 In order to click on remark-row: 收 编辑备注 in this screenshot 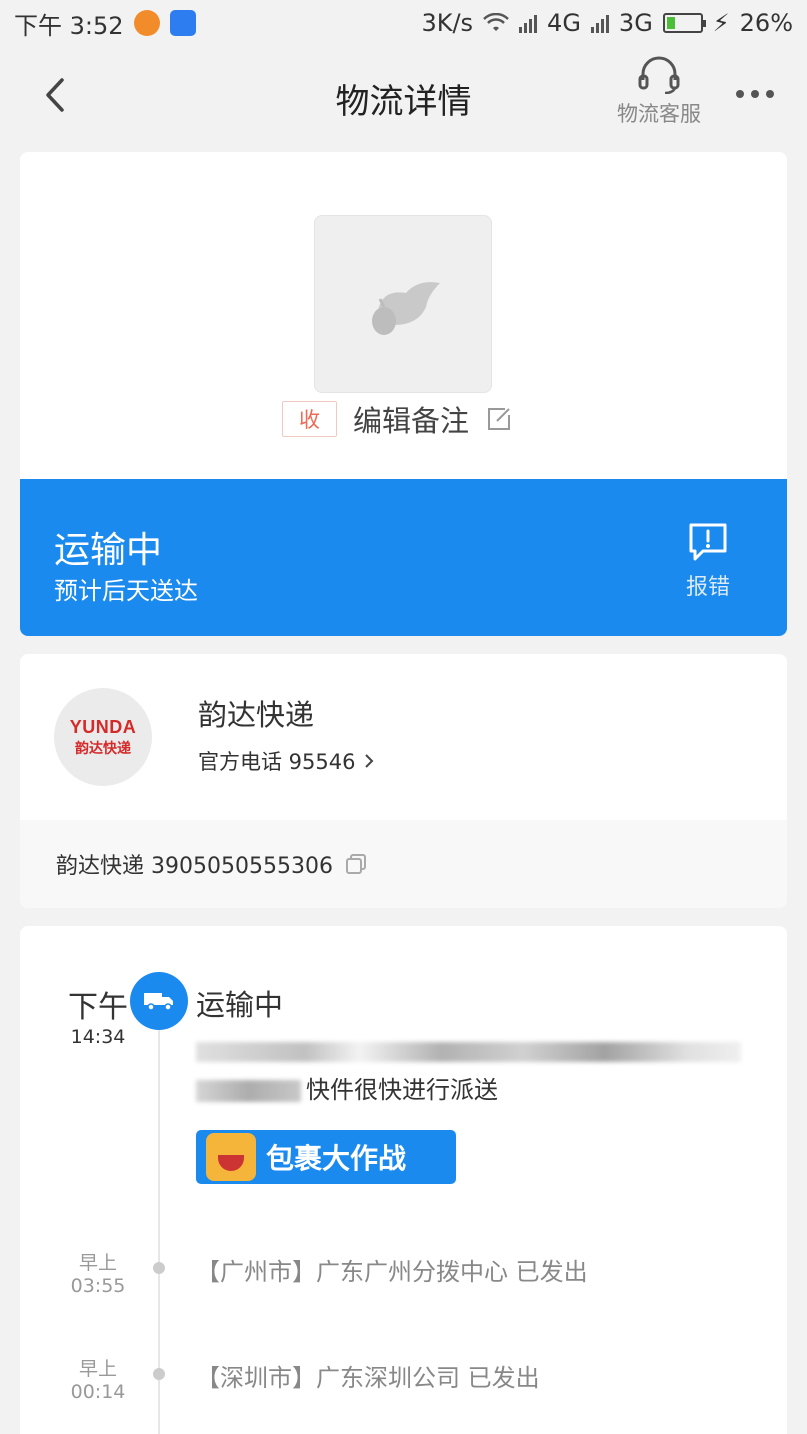, I will do `click(397, 419)`.